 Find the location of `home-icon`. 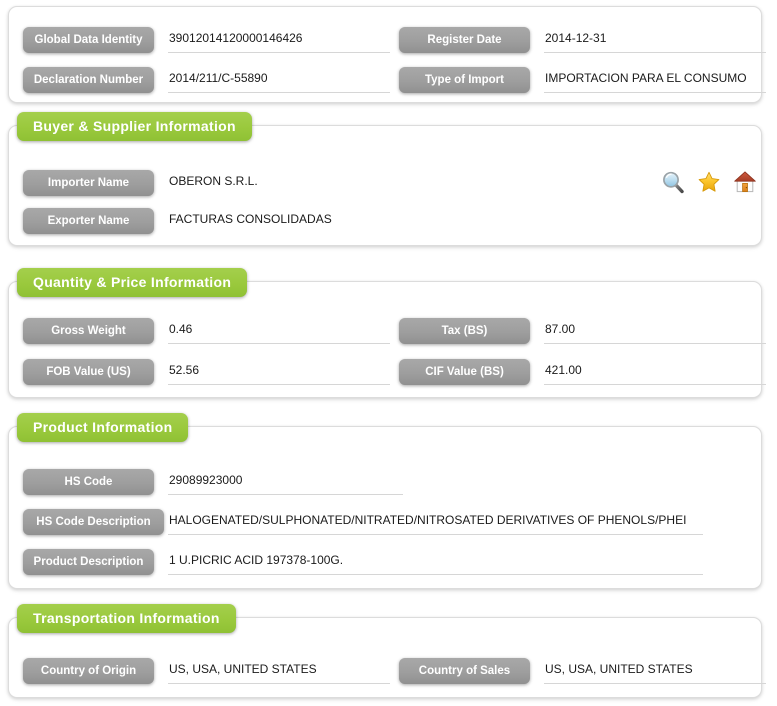

home-icon is located at coordinates (745, 182).